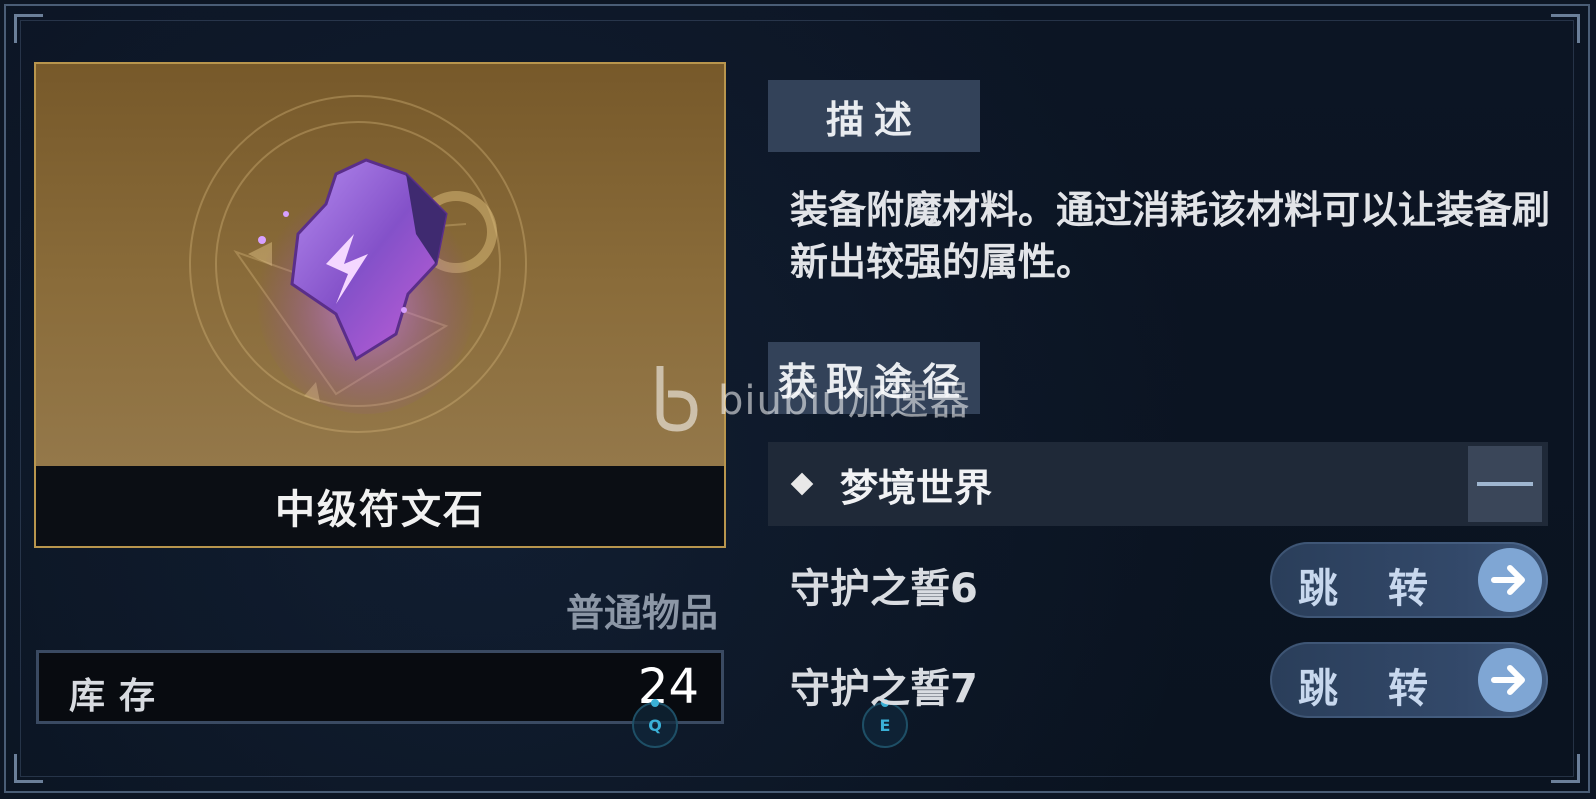 This screenshot has width=1596, height=799. Describe the element at coordinates (677, 399) in the screenshot. I see `biubiu-logo-icon` at that location.